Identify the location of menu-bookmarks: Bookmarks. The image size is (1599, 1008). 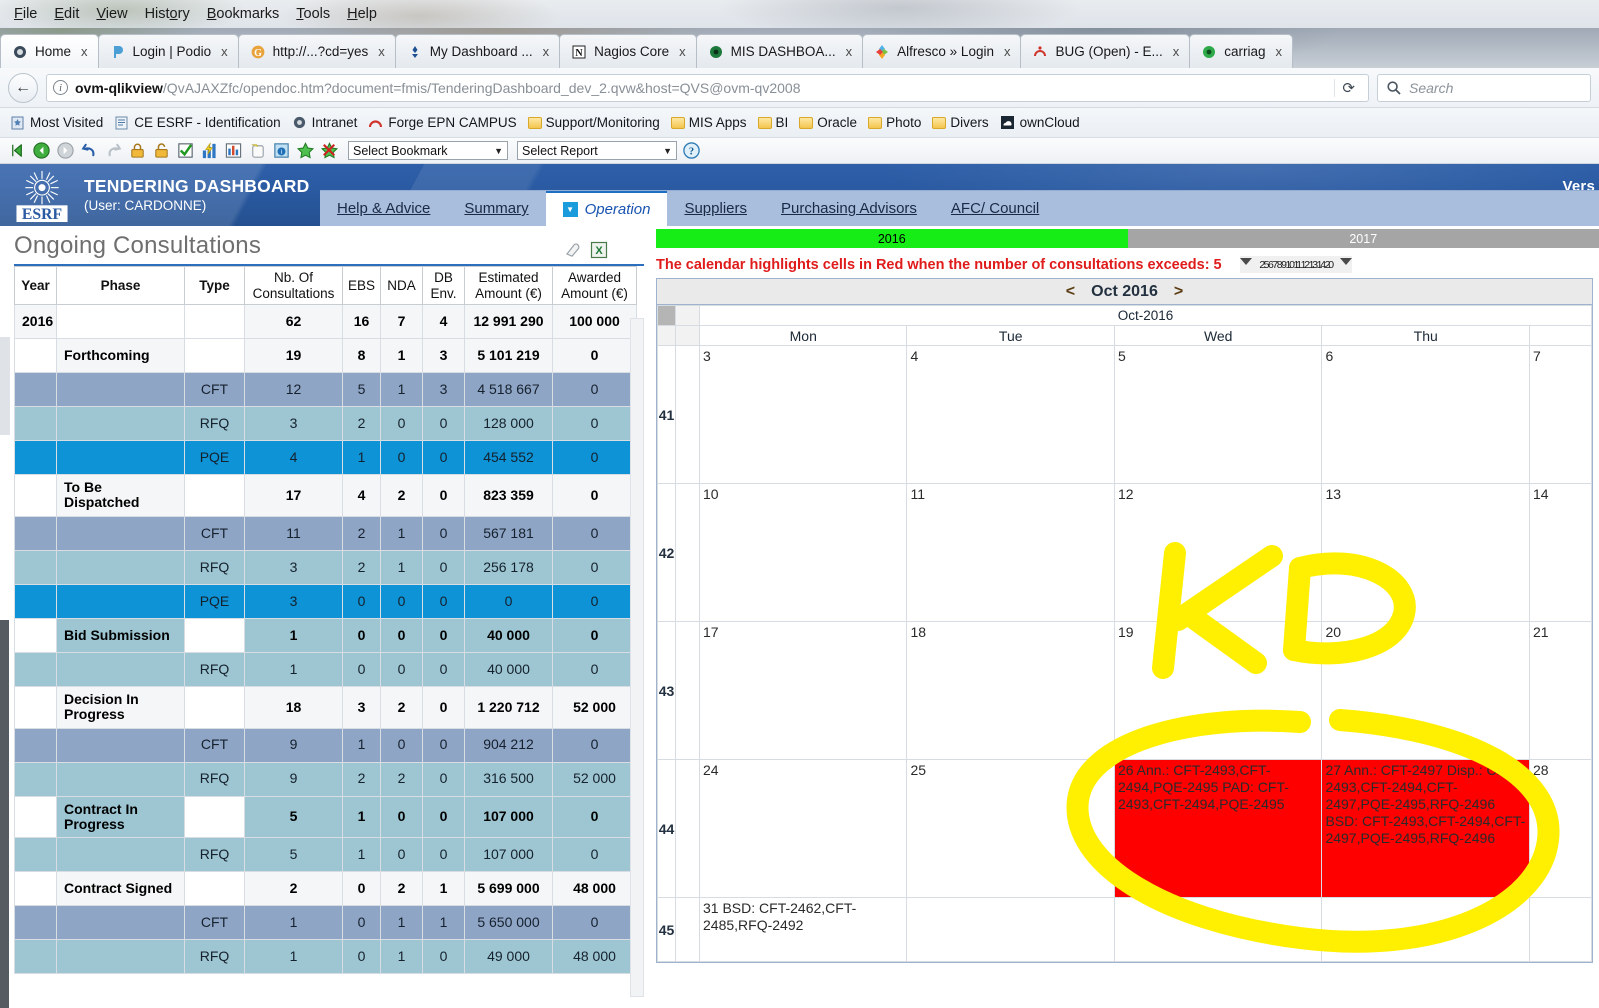
(243, 14).